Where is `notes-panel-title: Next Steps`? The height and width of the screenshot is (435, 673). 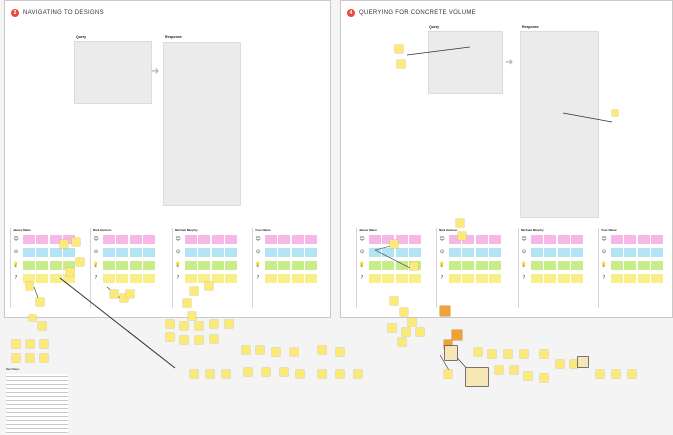 notes-panel-title: Next Steps is located at coordinates (13, 369).